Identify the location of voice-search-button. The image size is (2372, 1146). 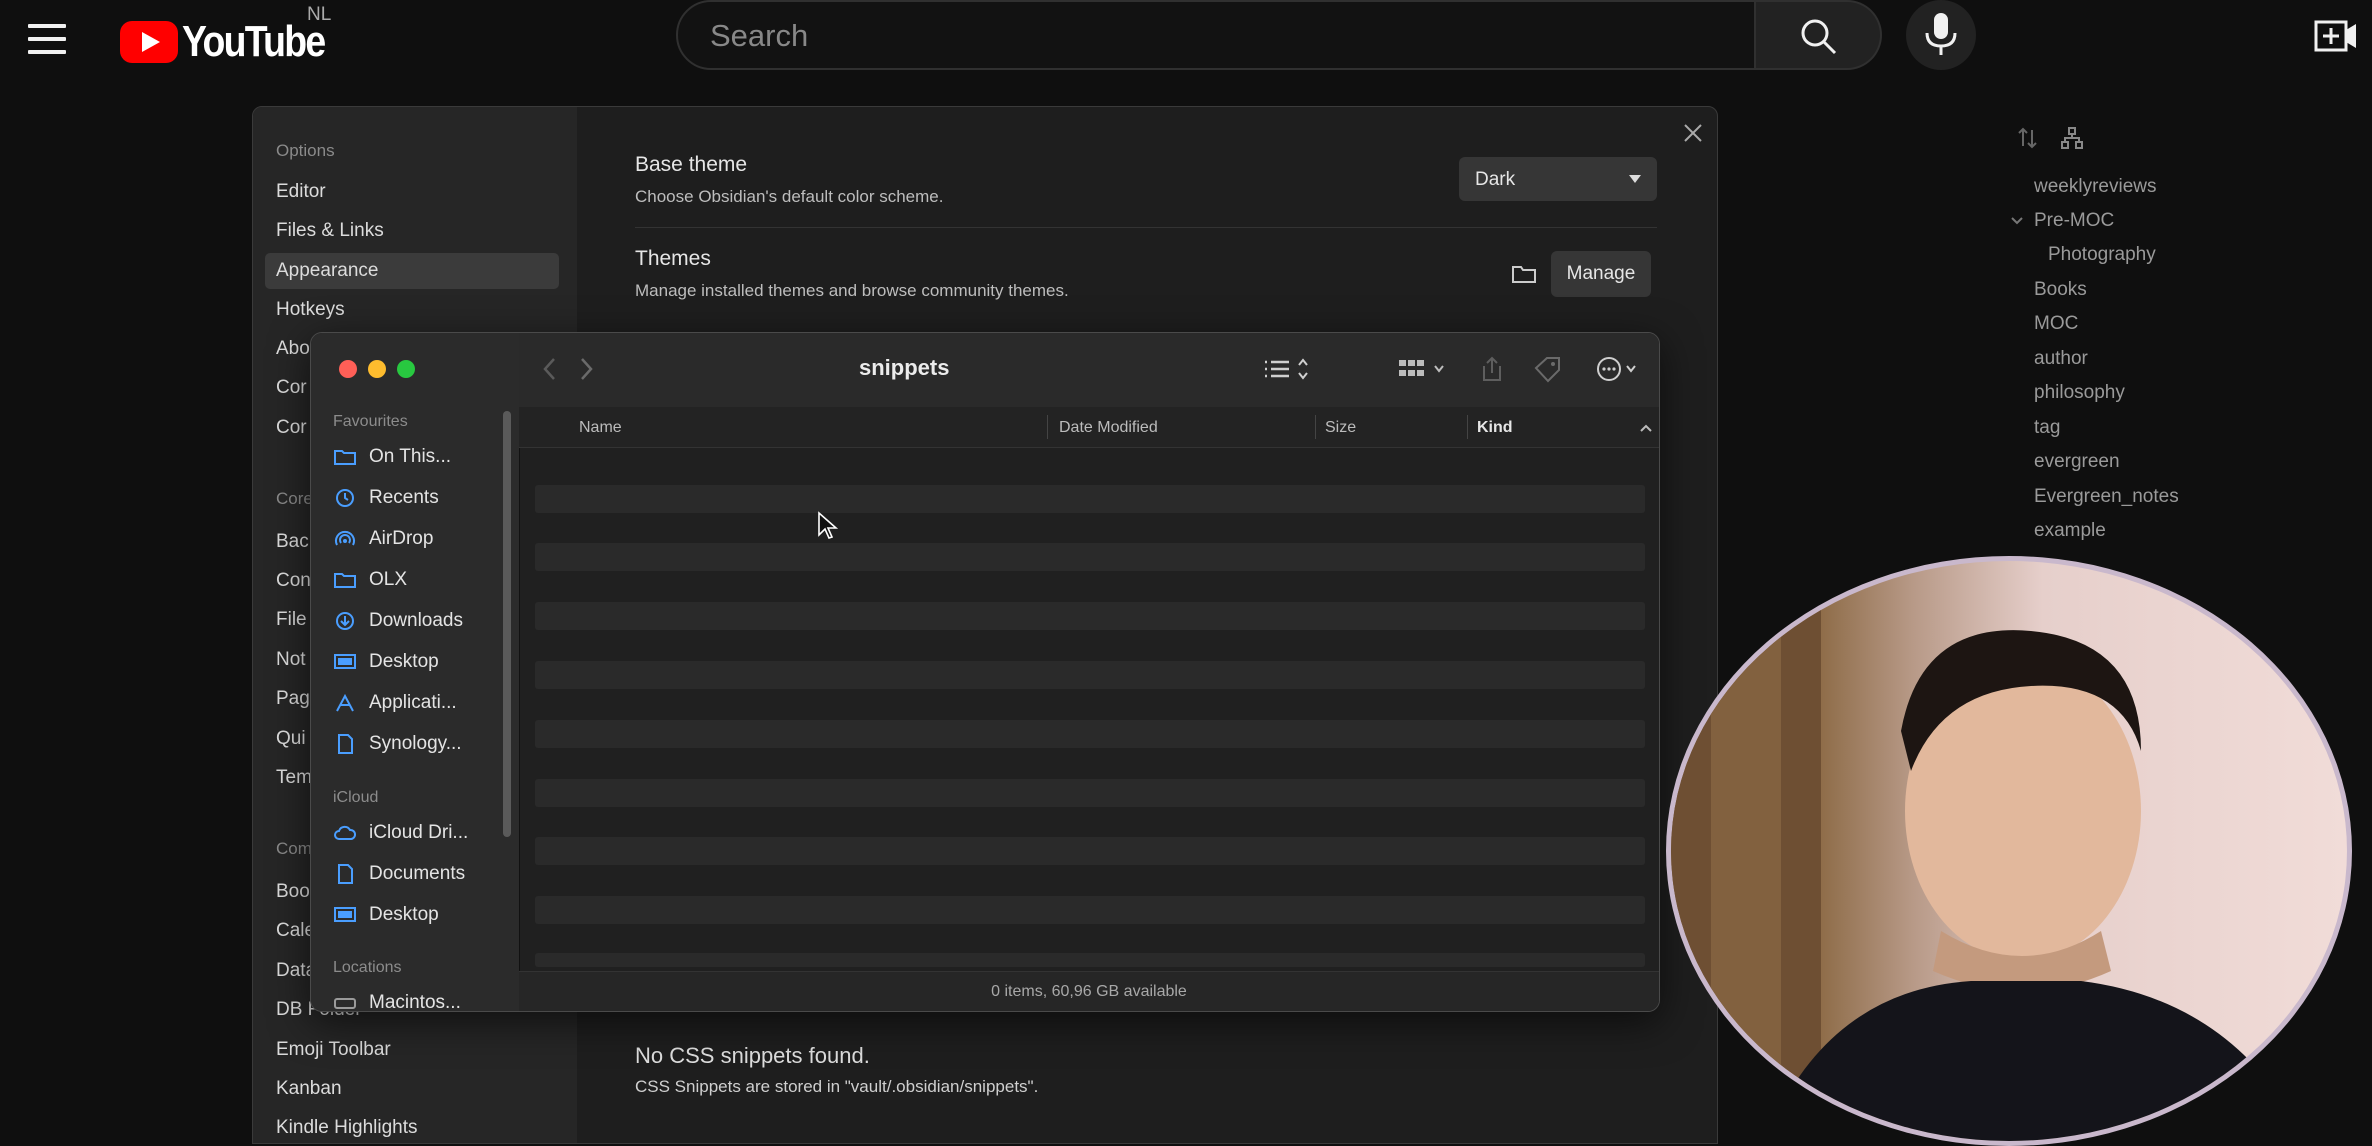
(1941, 35).